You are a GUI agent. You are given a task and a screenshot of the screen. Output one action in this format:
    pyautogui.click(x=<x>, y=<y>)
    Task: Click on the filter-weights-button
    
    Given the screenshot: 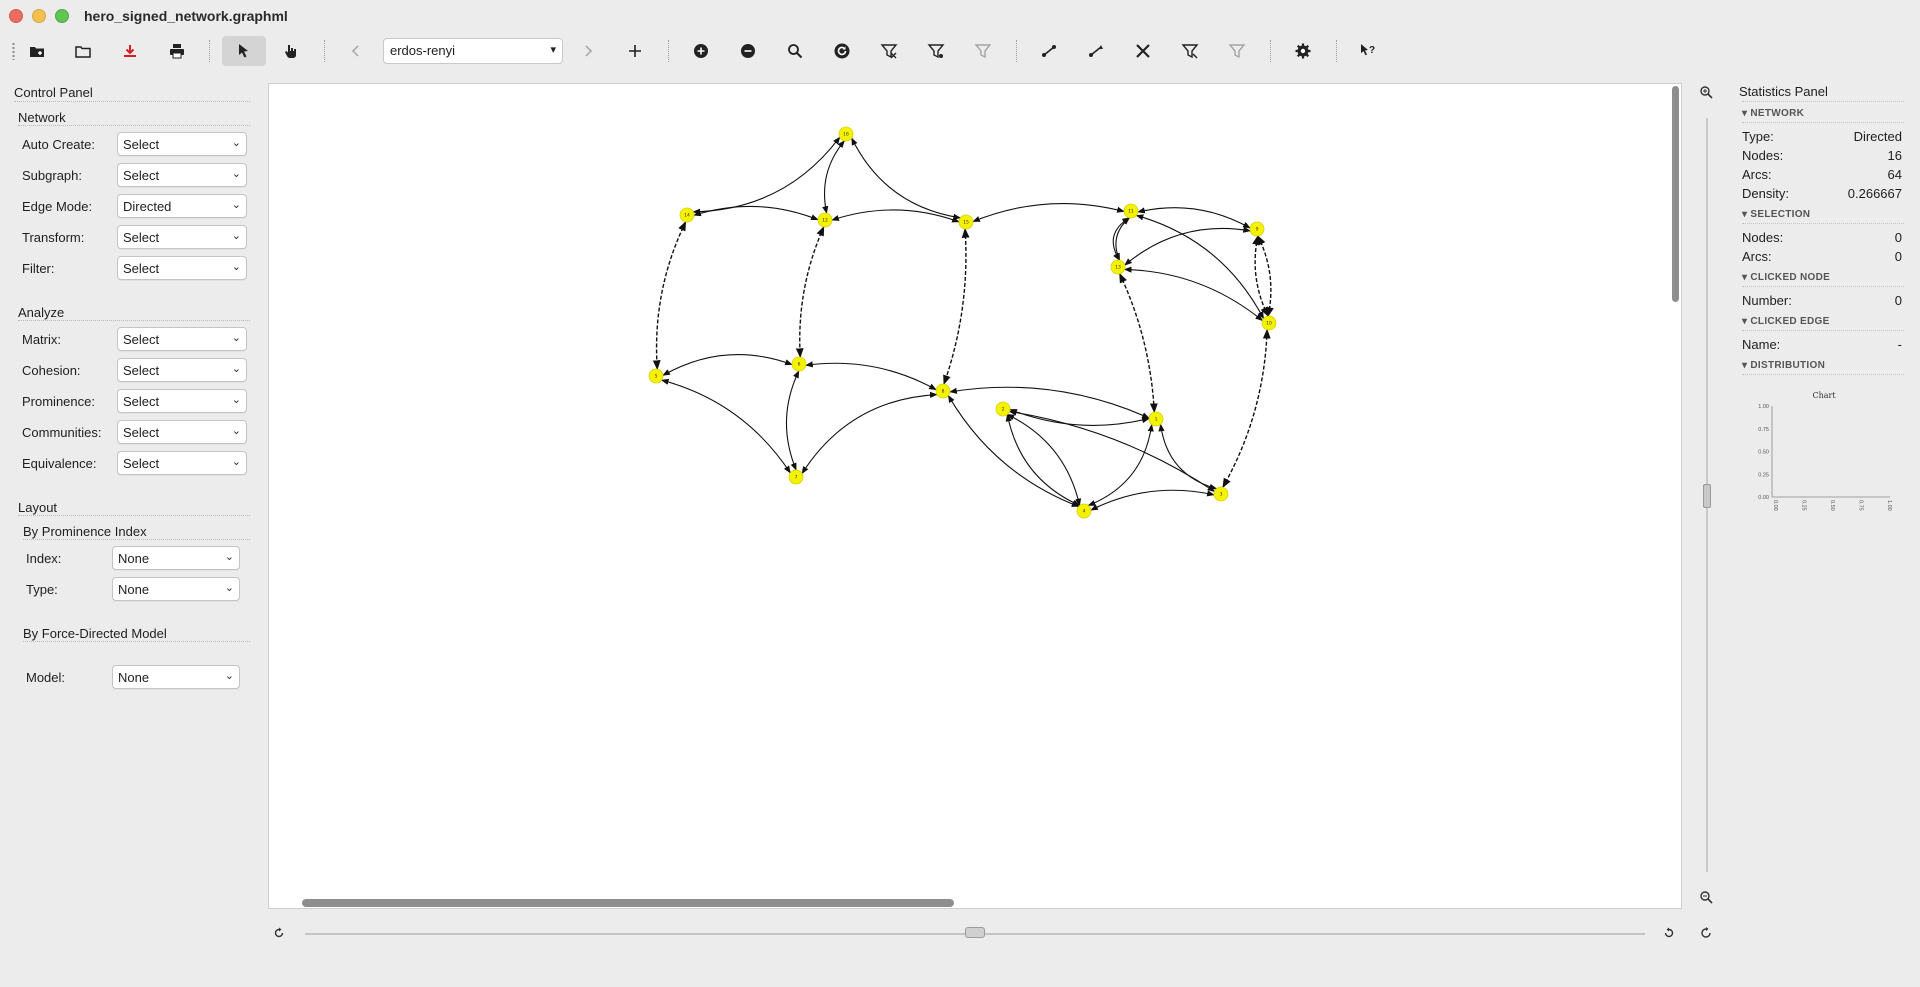 What is the action you would take?
    pyautogui.click(x=1190, y=51)
    